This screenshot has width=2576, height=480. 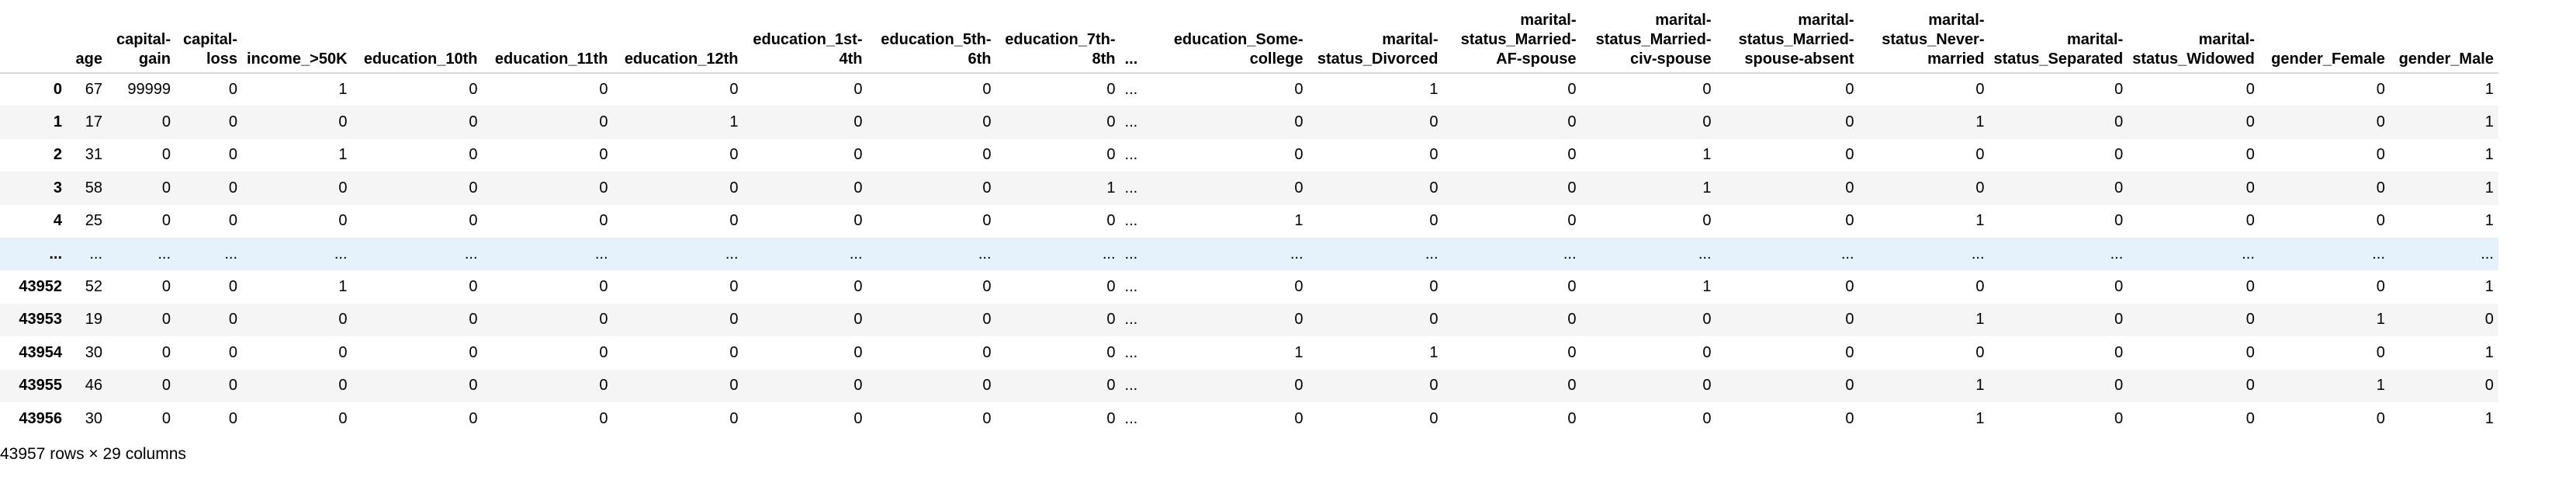 What do you see at coordinates (1249, 385) in the screenshot?
I see `table-row: 43955 46 0 0 0 0 0 0 0 0 0... 0 0 0 0 0 1 0 0 1 0` at bounding box center [1249, 385].